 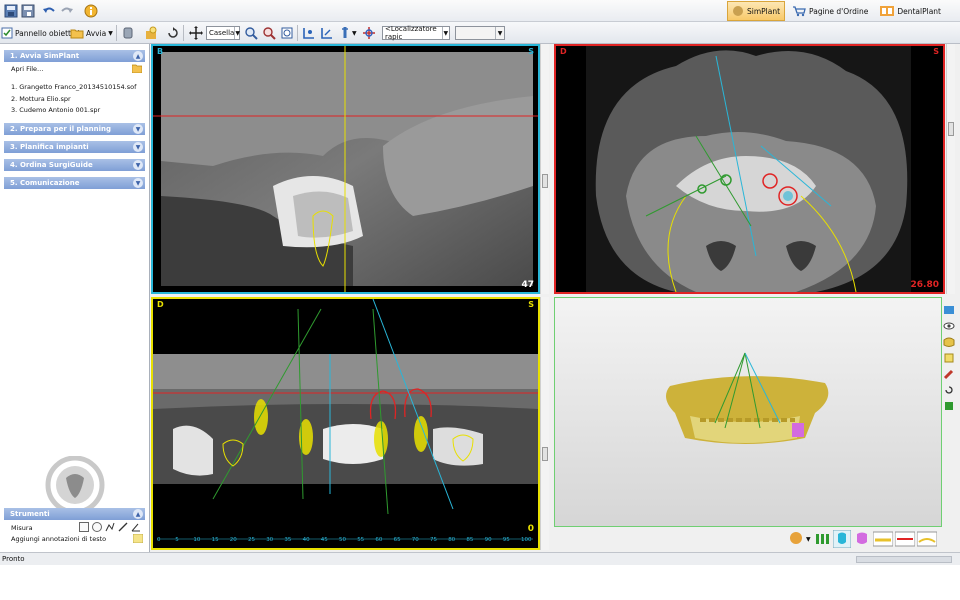 What do you see at coordinates (452, 540) in the screenshot?
I see `ruler-label: 80` at bounding box center [452, 540].